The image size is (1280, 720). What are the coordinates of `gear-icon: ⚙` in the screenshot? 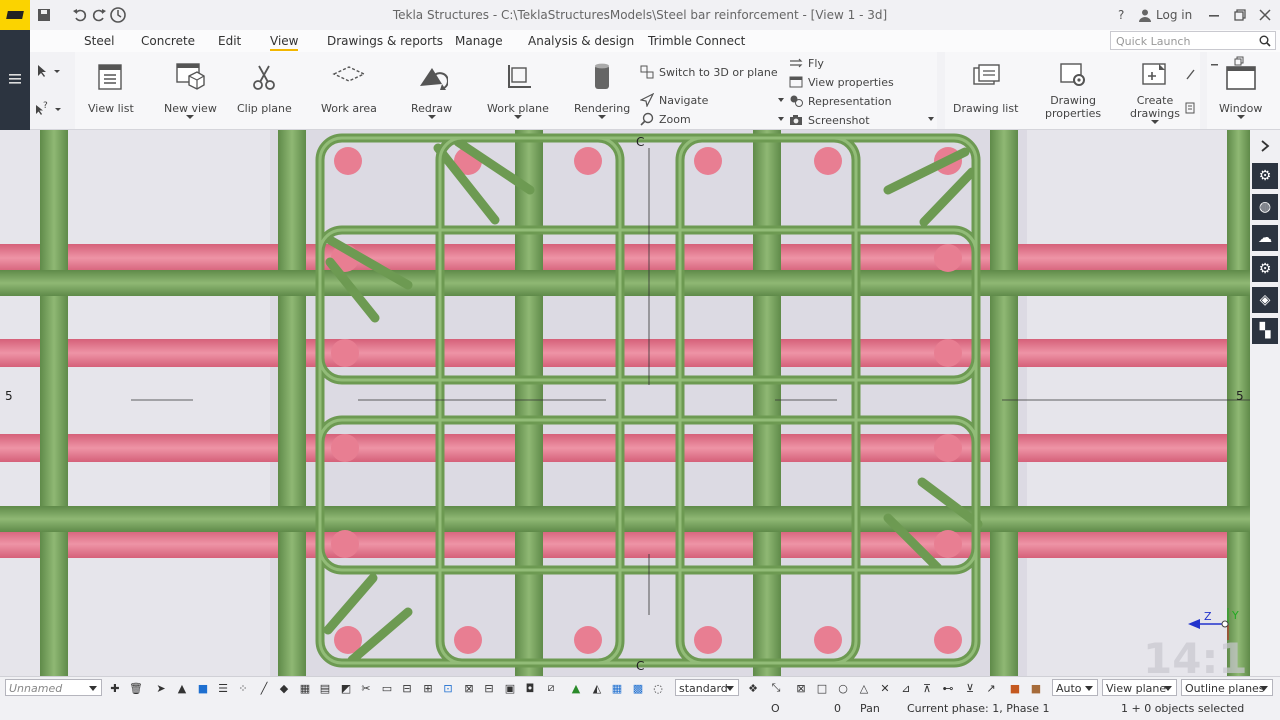 It's located at (1265, 269).